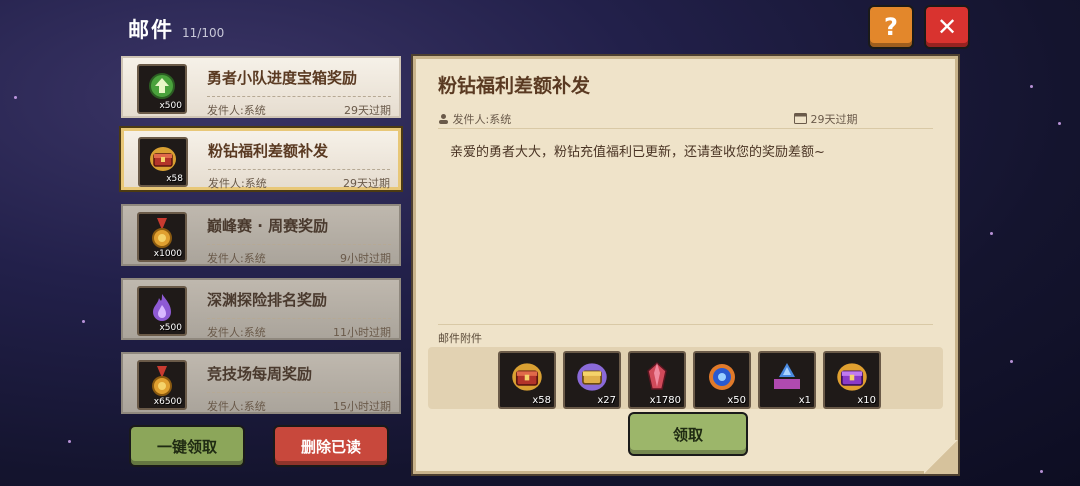  I want to click on help-button: ?, so click(891, 27).